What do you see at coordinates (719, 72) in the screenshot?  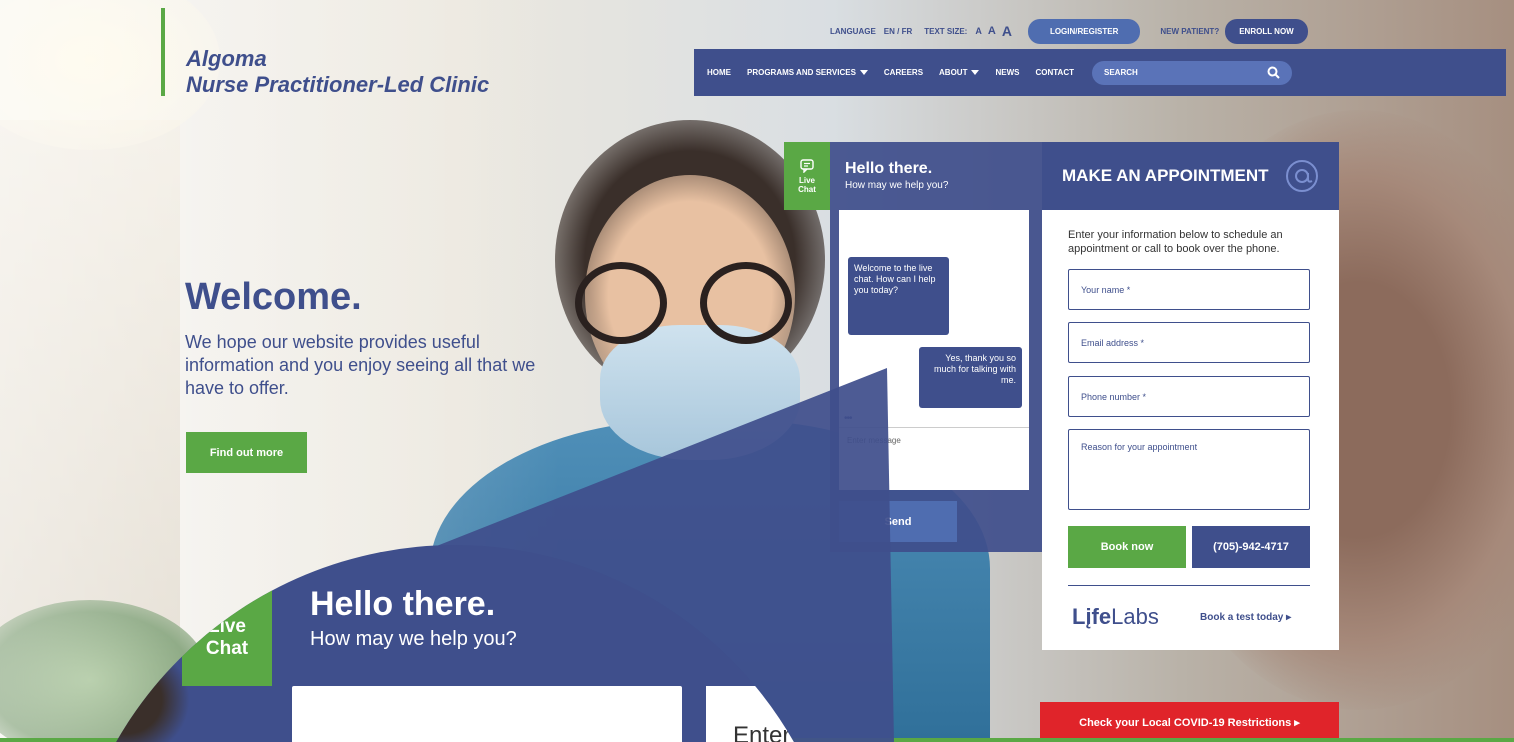 I see `nav-home: HOME` at bounding box center [719, 72].